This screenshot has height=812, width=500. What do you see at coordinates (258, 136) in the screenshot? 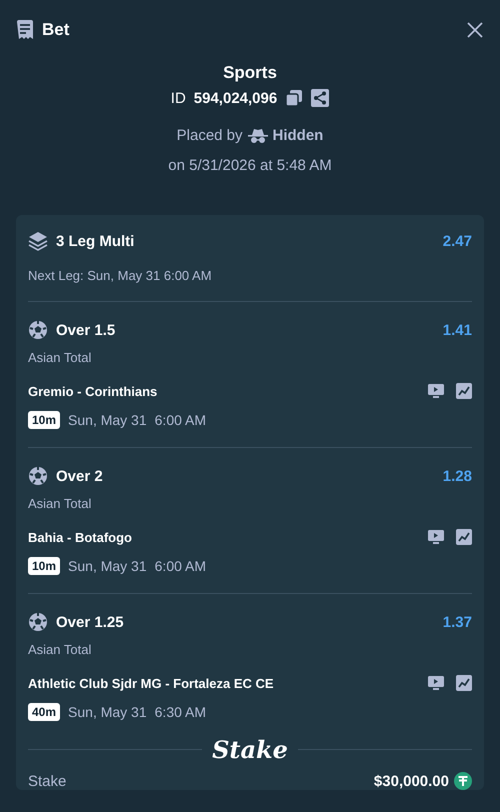
I see `incognito-icon` at bounding box center [258, 136].